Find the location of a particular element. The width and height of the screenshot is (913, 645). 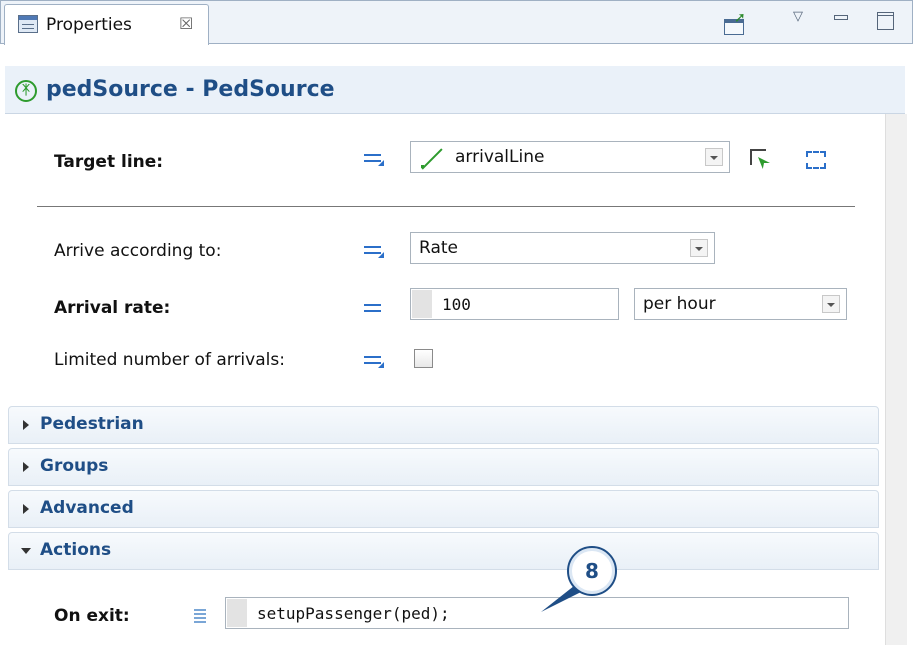

on-exit-code: setupPassenger(ped); is located at coordinates (353, 613).